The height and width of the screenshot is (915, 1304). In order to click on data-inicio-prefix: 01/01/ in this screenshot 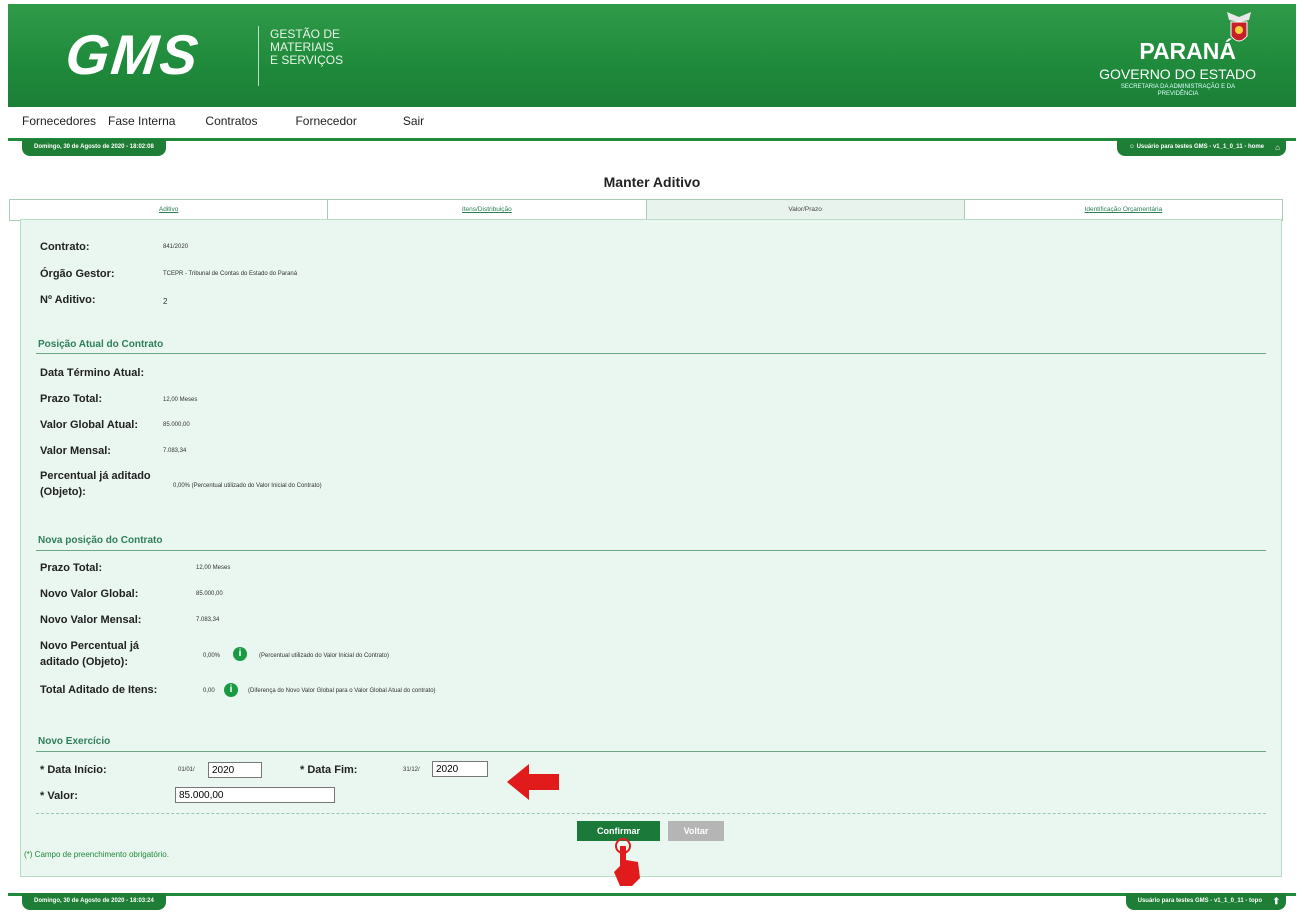, I will do `click(186, 770)`.